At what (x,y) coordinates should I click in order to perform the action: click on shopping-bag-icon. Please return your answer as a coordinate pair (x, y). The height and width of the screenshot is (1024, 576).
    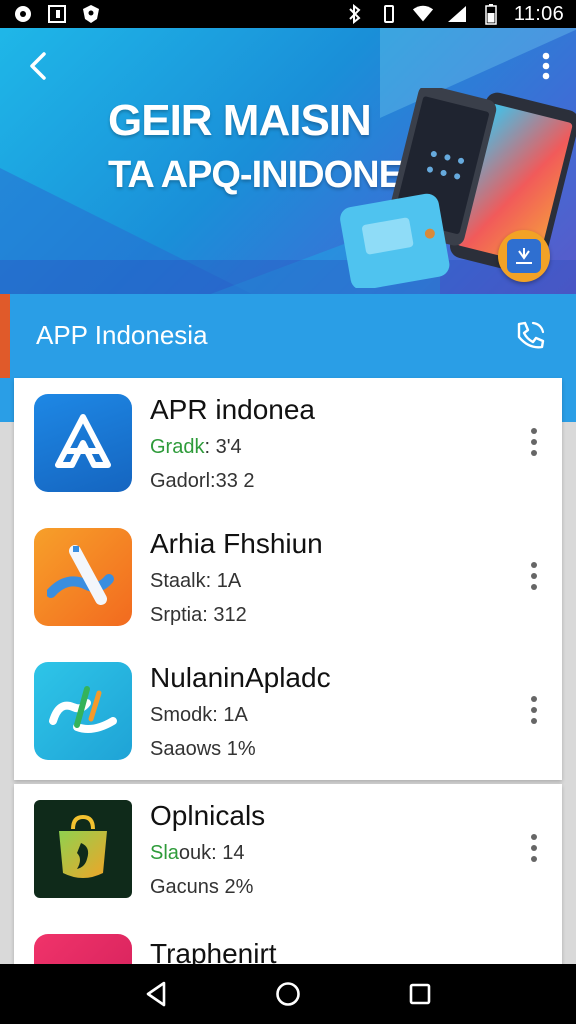
    Looking at the image, I should click on (83, 849).